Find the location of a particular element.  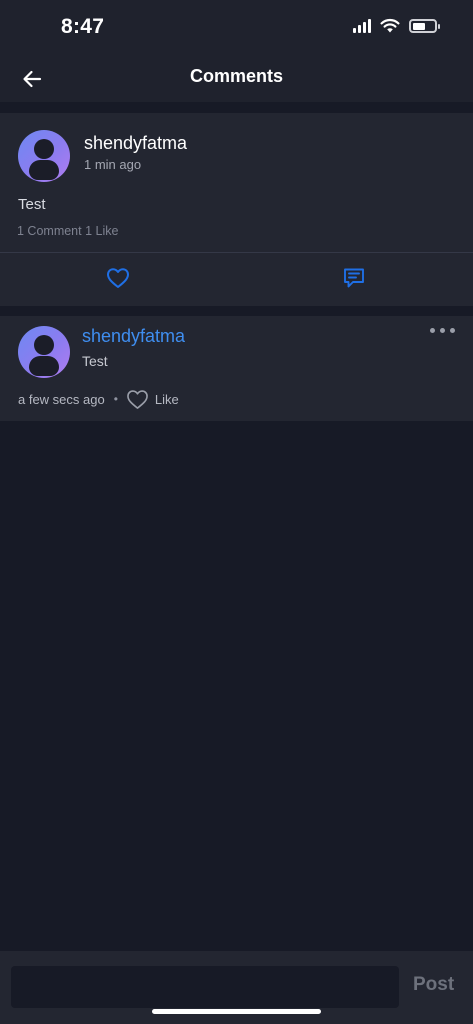

comment-text: Test is located at coordinates (95, 361).